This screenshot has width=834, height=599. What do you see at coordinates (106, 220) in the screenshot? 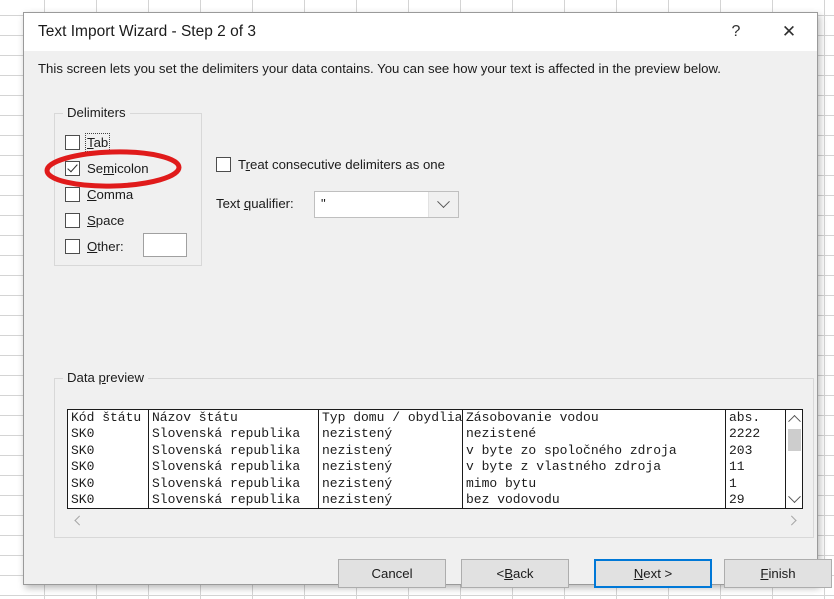
I see `checkbox-space-label: Space` at bounding box center [106, 220].